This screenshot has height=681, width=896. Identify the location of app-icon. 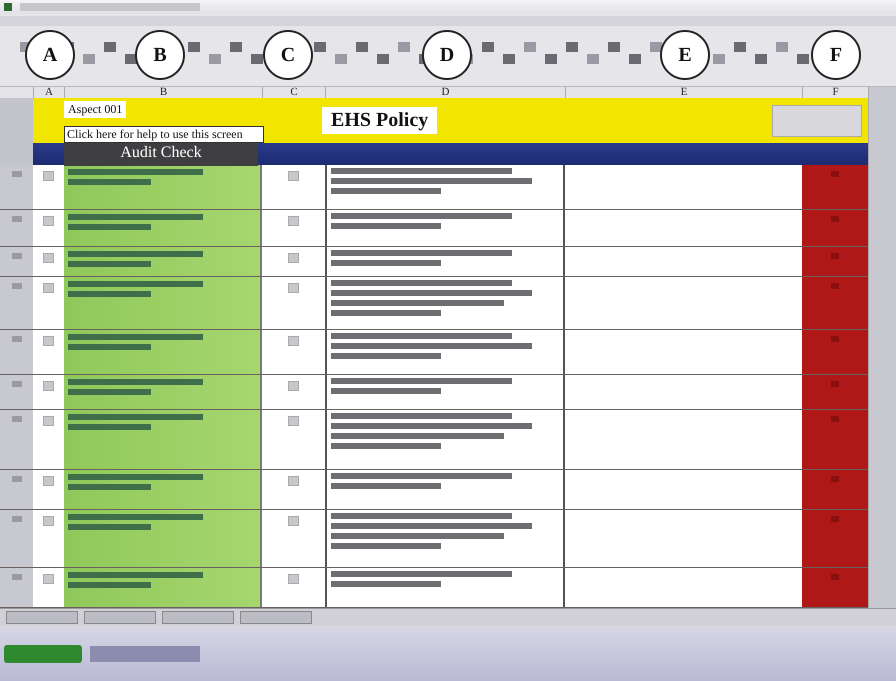
(8, 7).